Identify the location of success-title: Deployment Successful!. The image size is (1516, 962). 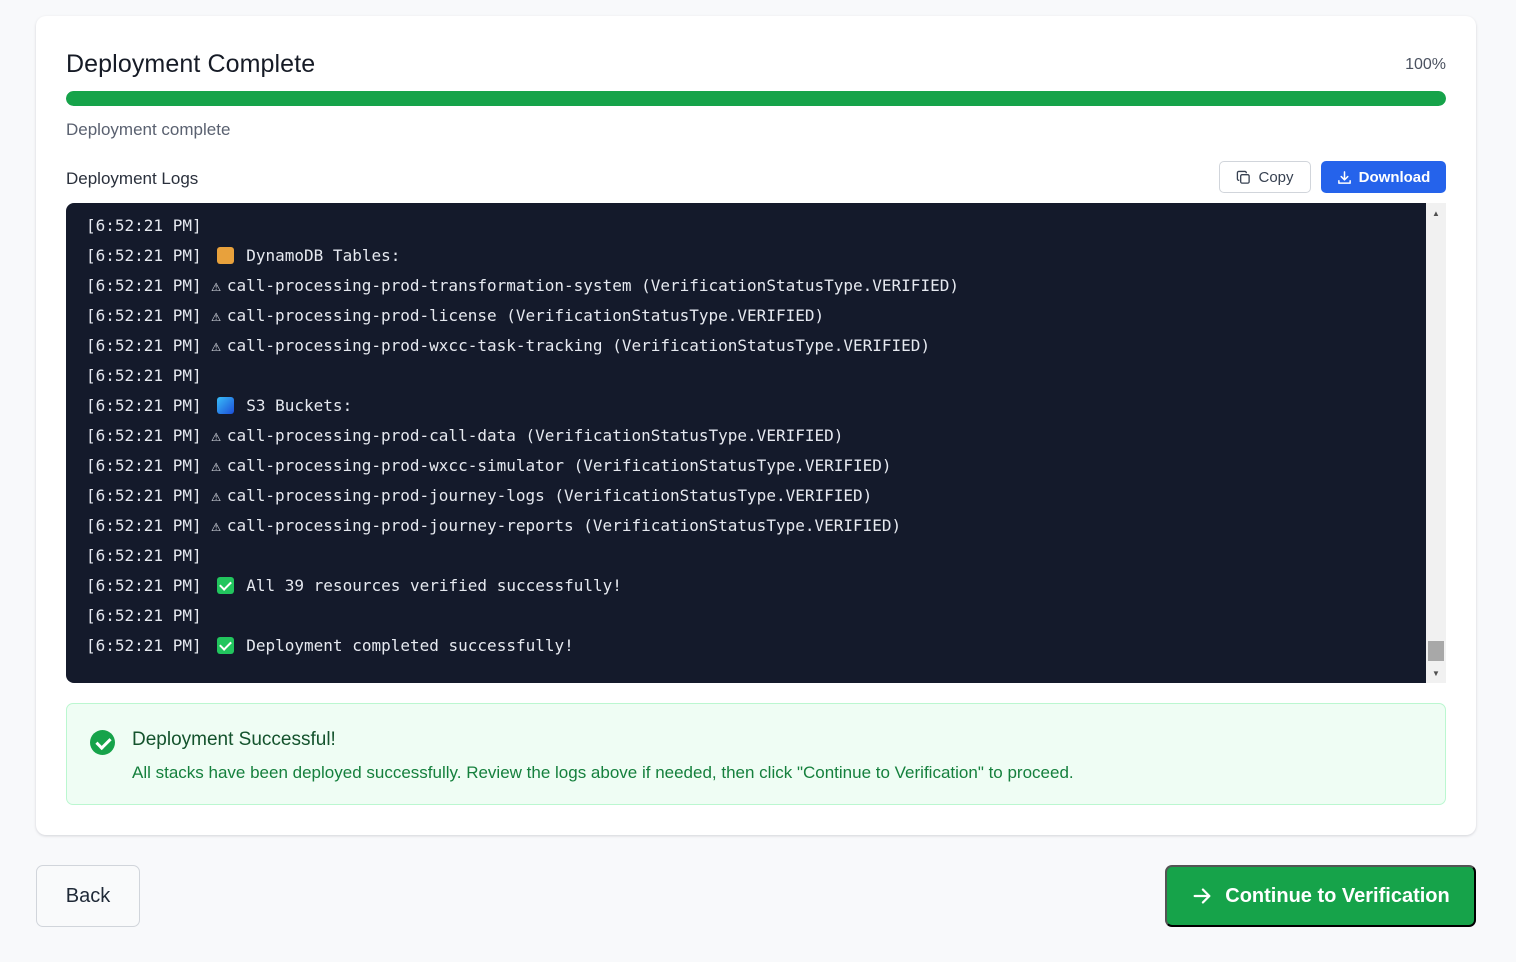
(234, 739).